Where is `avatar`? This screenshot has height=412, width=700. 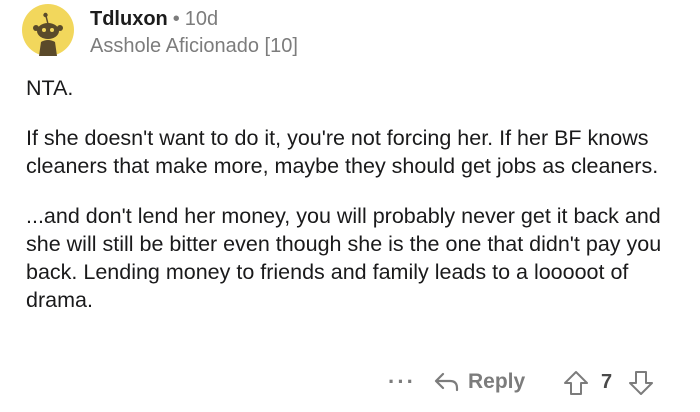
avatar is located at coordinates (48, 30).